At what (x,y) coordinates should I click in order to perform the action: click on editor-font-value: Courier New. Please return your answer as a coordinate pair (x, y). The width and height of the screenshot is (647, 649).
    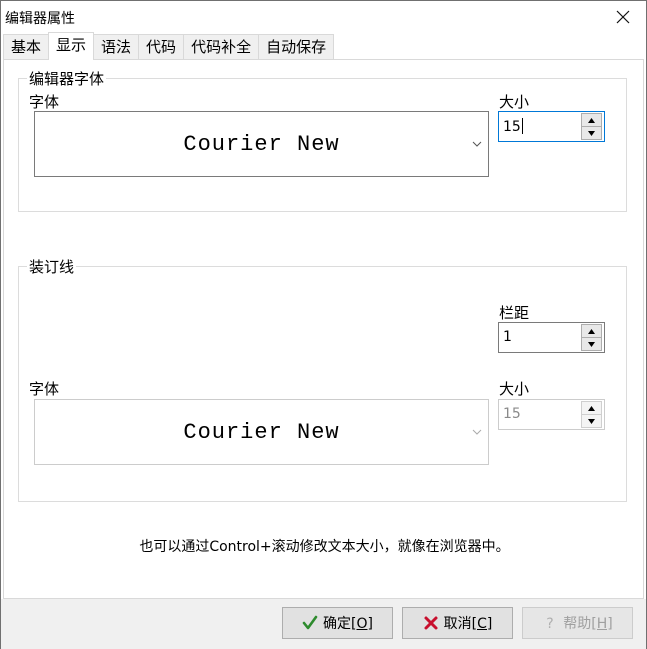
    Looking at the image, I should click on (261, 144).